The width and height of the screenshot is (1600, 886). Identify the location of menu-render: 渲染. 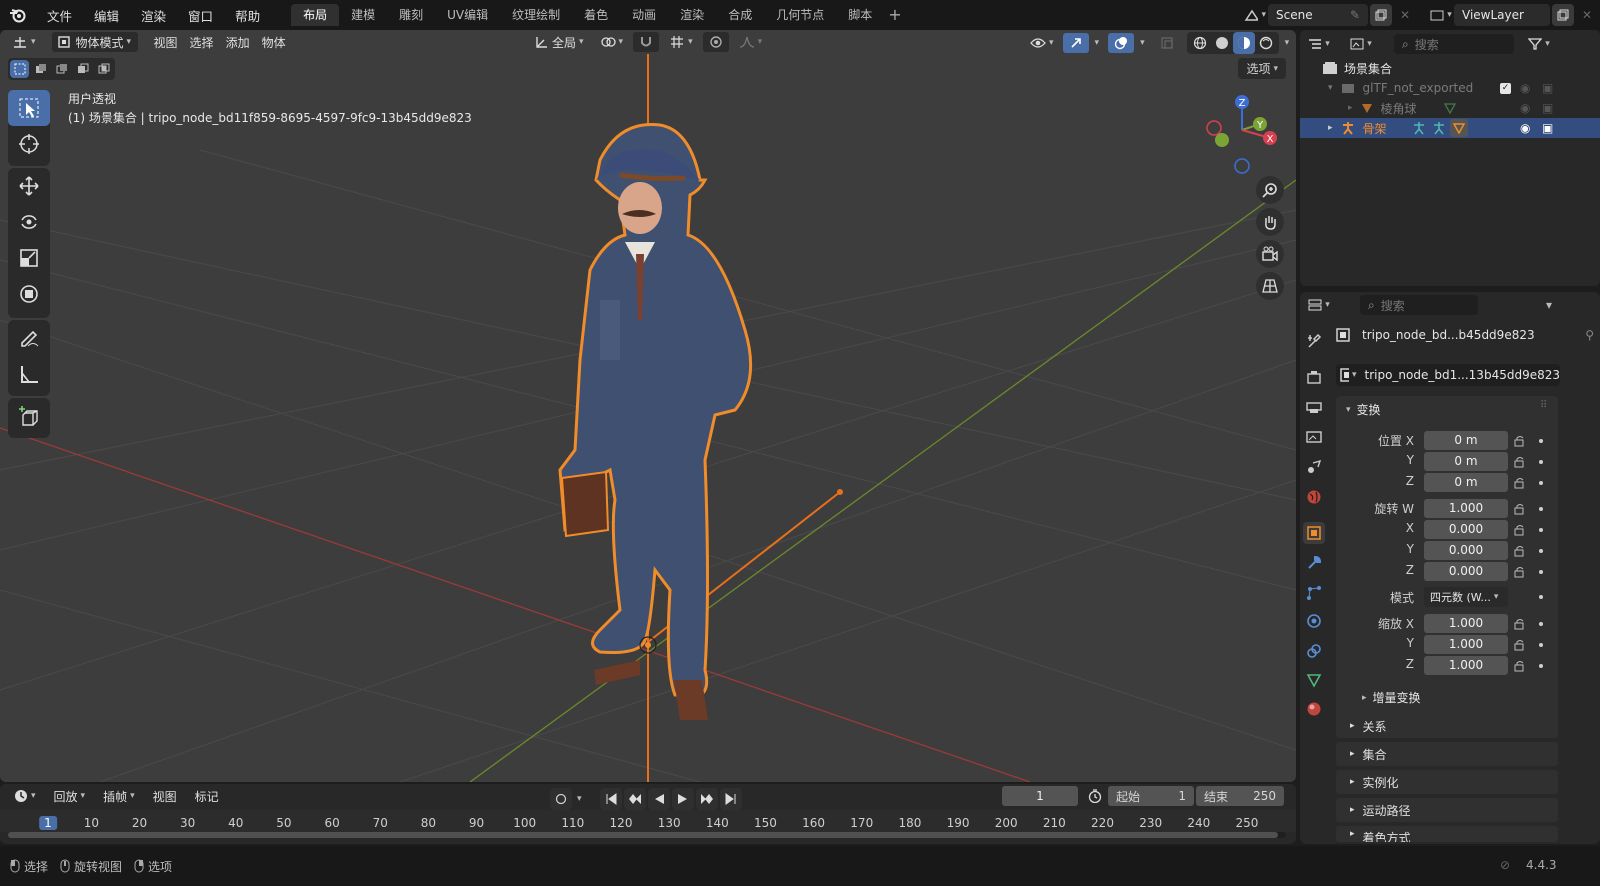
(153, 15).